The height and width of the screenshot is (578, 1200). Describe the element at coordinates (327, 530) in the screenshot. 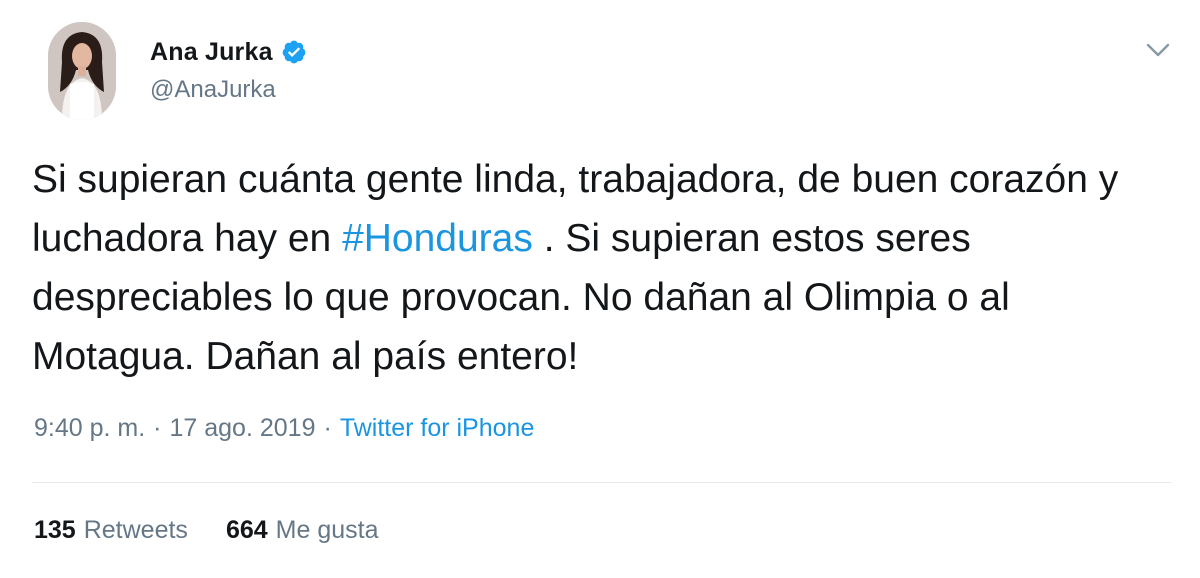

I see `likes-label: Me gusta` at that location.